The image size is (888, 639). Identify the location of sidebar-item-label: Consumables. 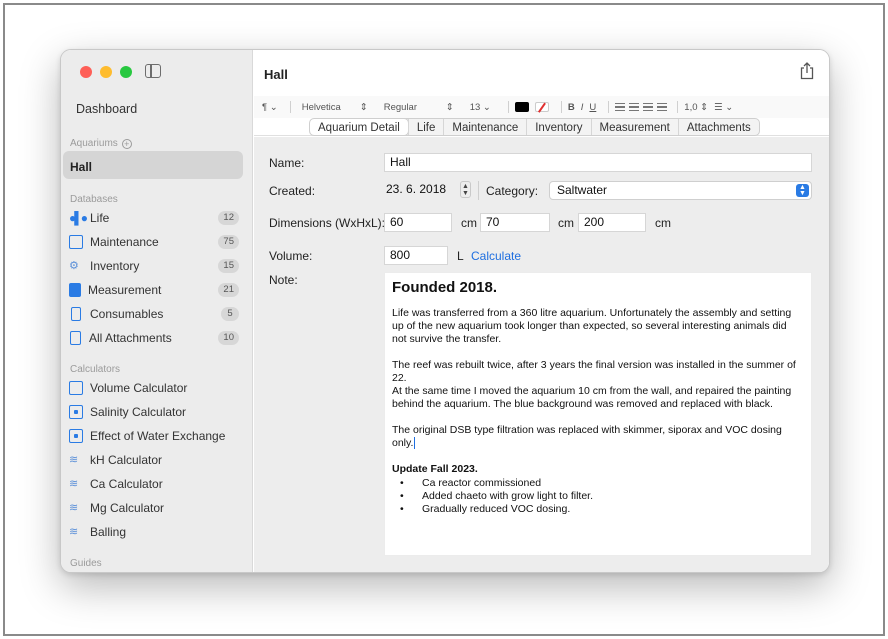
(127, 314).